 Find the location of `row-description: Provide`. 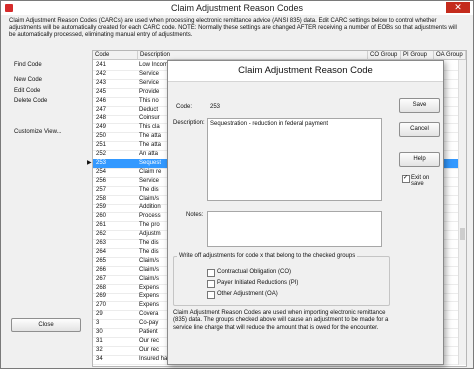

row-description: Provide is located at coordinates (149, 91).